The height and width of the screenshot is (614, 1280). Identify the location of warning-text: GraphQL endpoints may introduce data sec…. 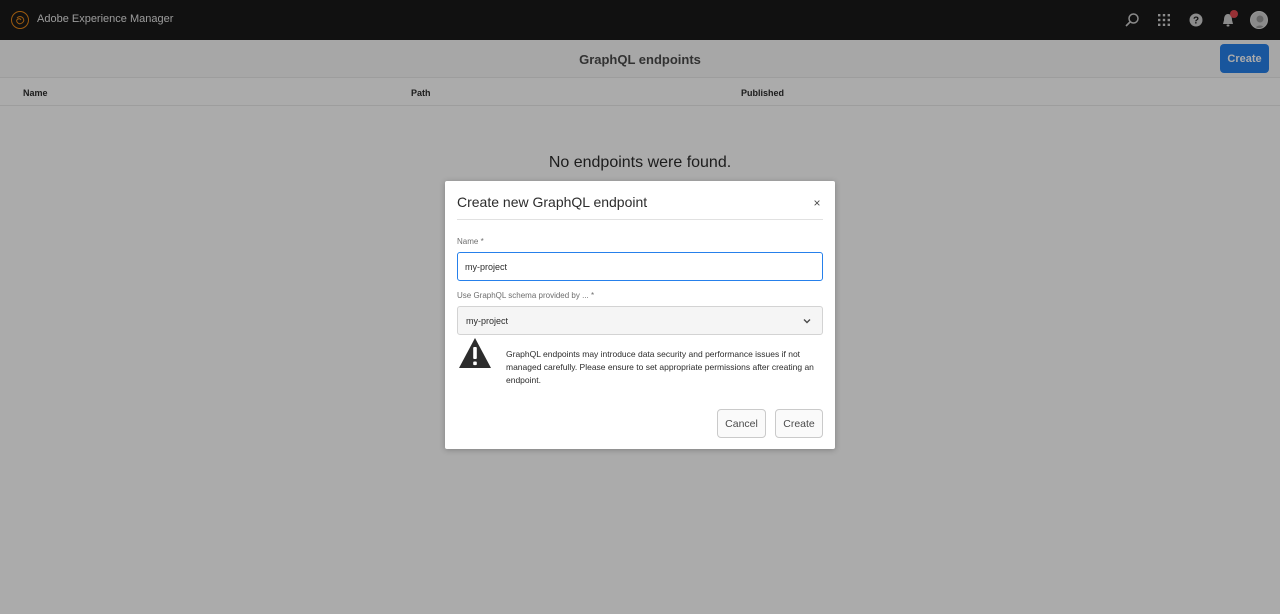
(660, 367).